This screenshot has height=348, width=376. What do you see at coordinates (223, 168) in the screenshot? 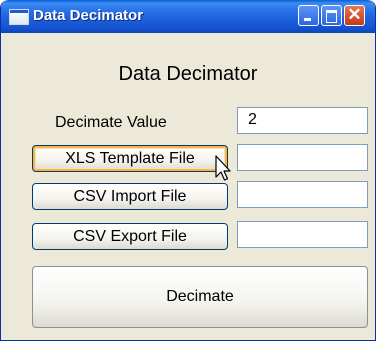
I see `mouse-pointer-icon` at bounding box center [223, 168].